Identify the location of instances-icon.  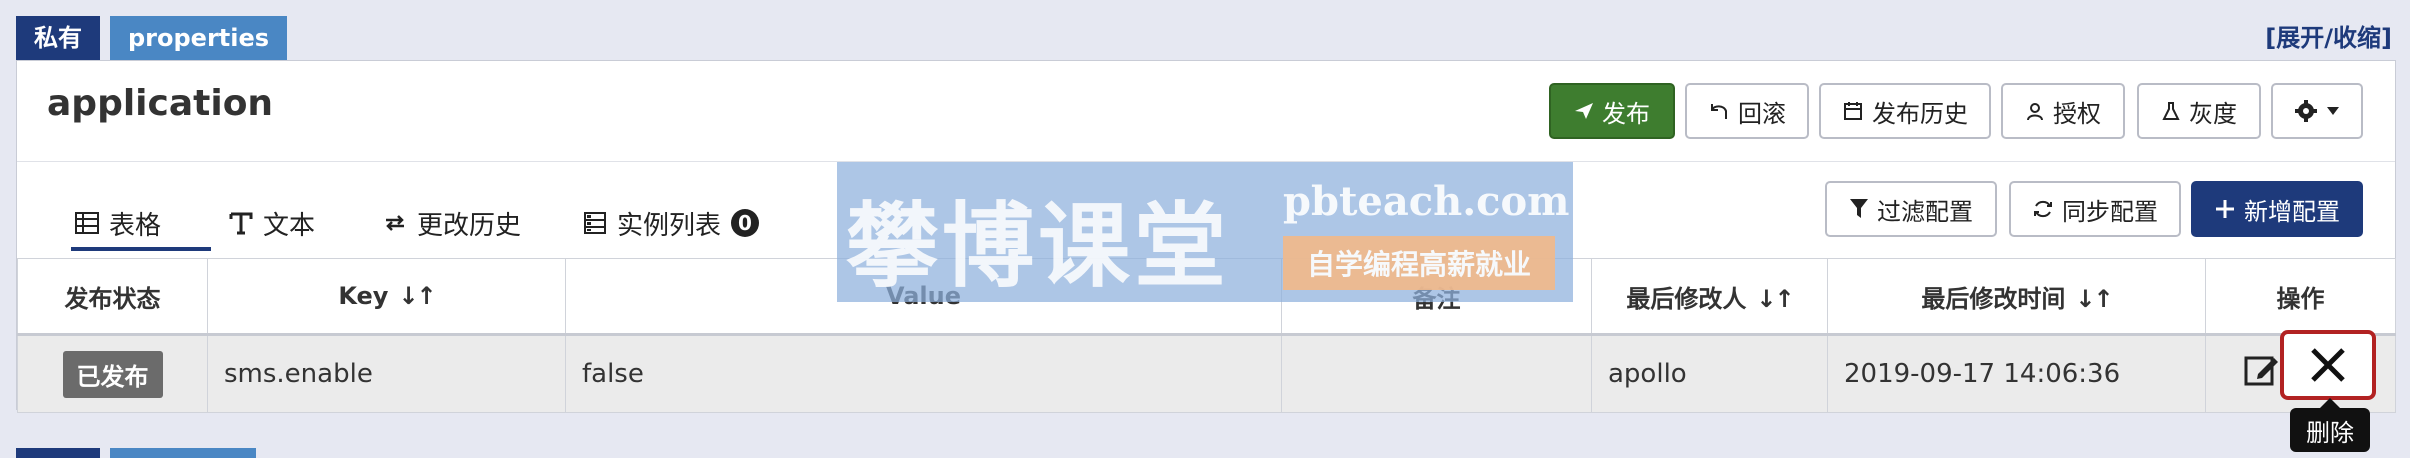
(595, 223).